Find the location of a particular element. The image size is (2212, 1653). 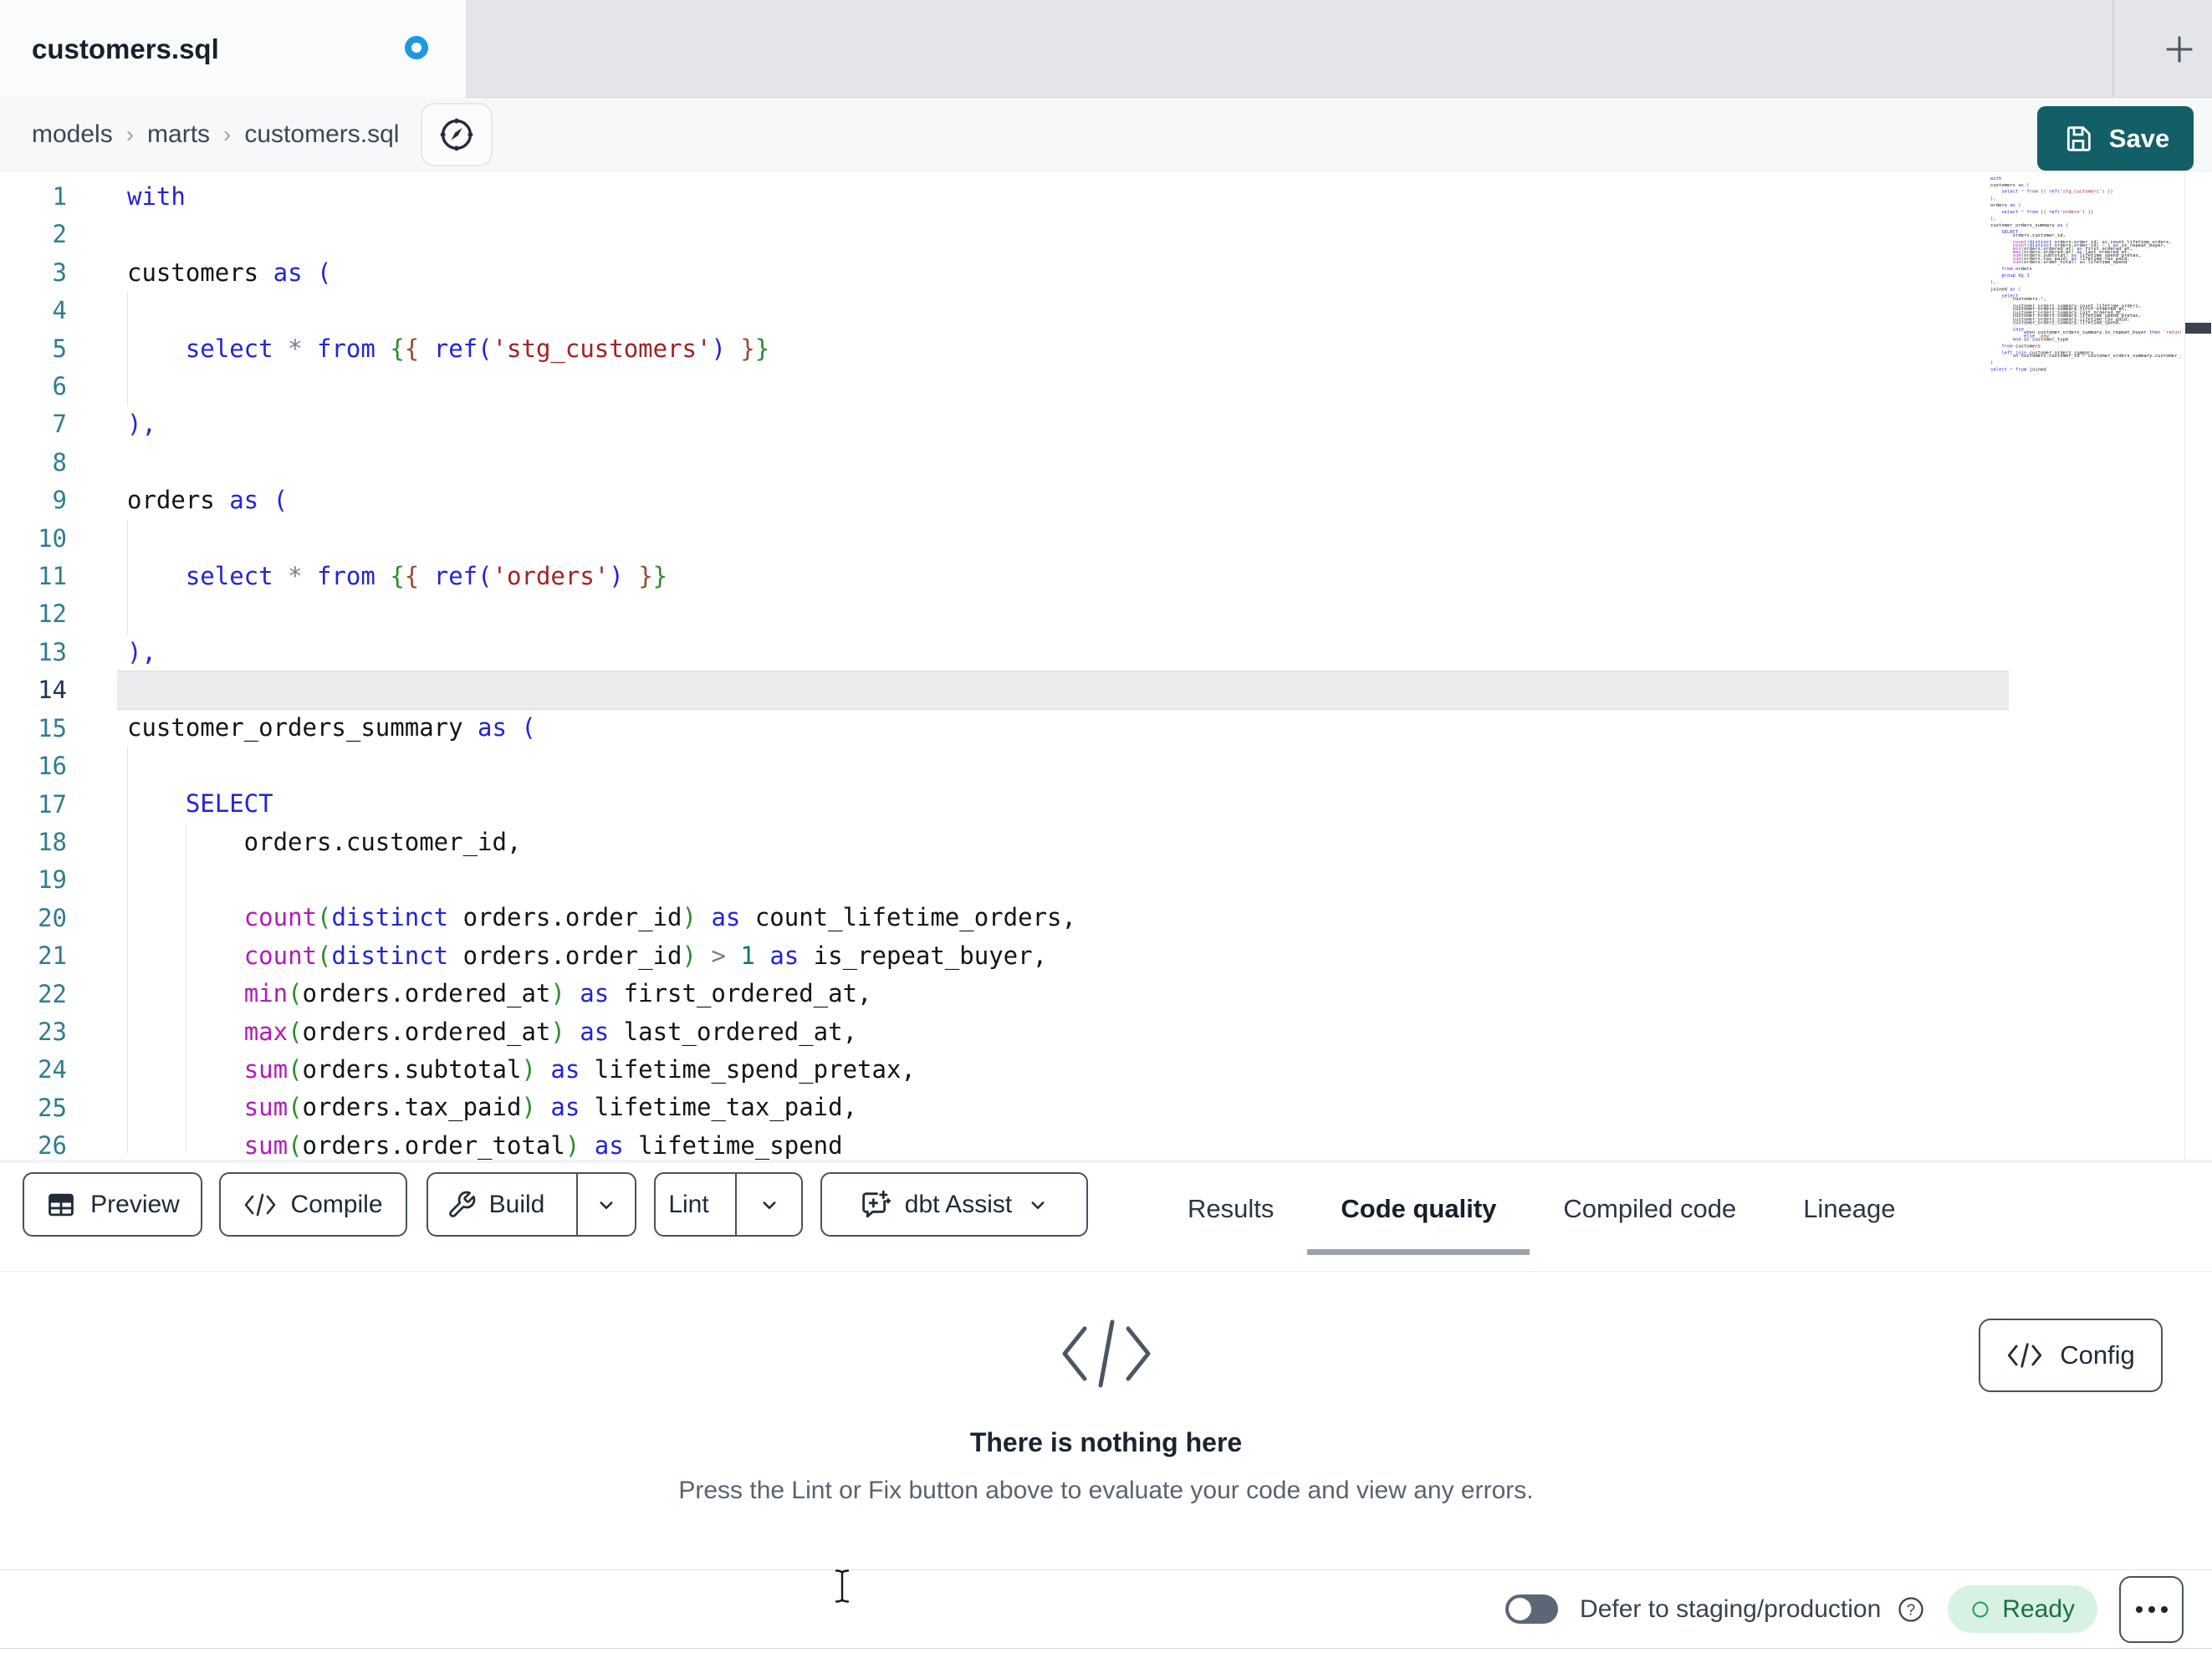

build-button: Build is located at coordinates (495, 1204).